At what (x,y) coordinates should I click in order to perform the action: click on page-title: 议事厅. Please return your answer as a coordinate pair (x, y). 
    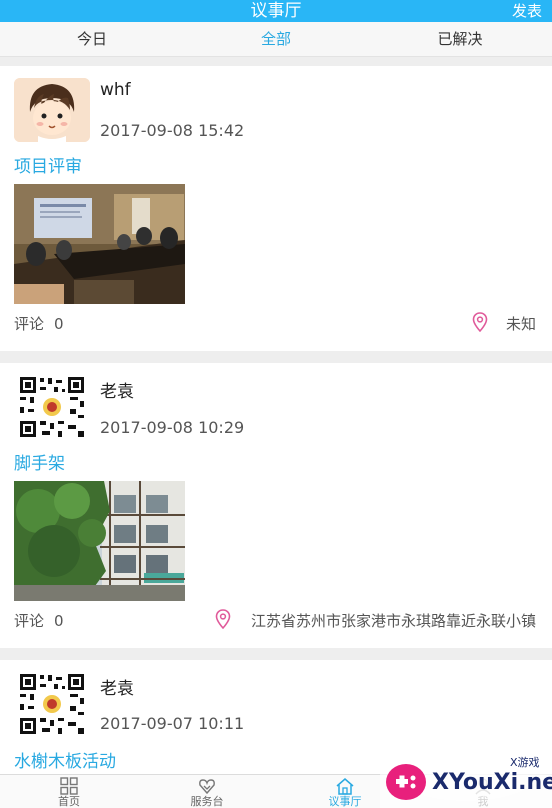
    Looking at the image, I should click on (276, 11).